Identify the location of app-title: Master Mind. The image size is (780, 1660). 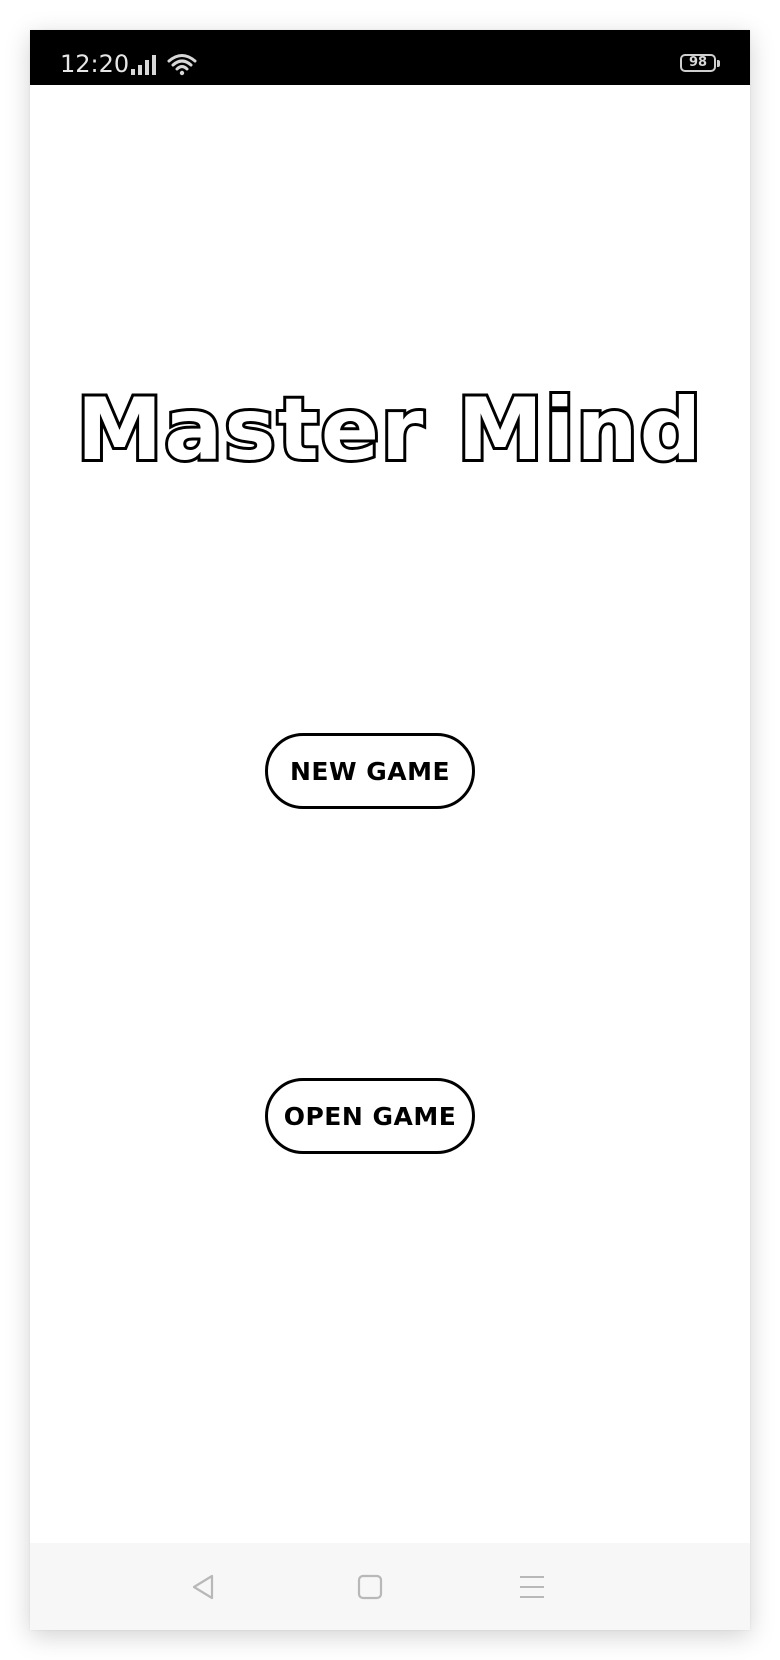
(389, 430).